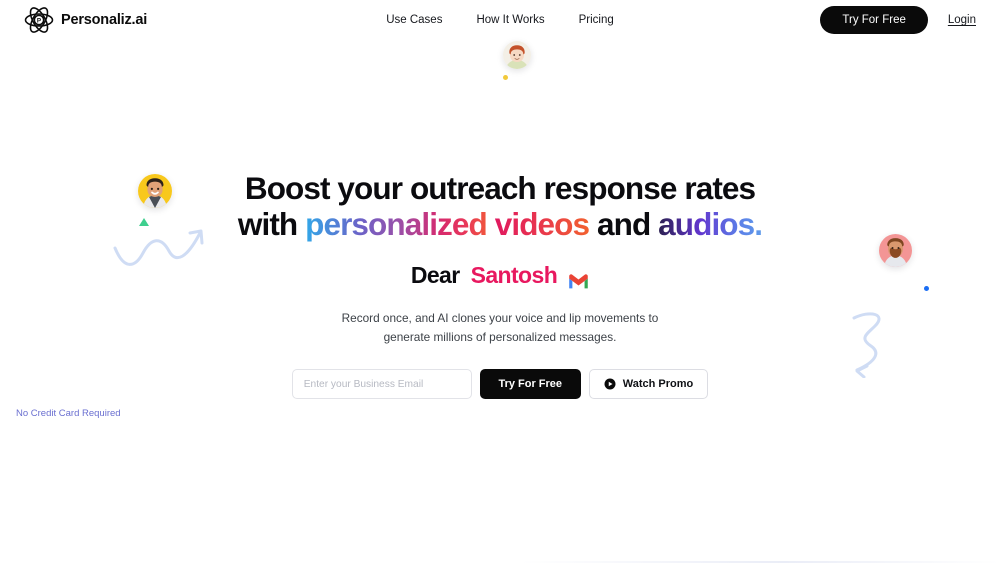 The image size is (1000, 563). Describe the element at coordinates (491, 224) in the screenshot. I see `headline-space` at that location.